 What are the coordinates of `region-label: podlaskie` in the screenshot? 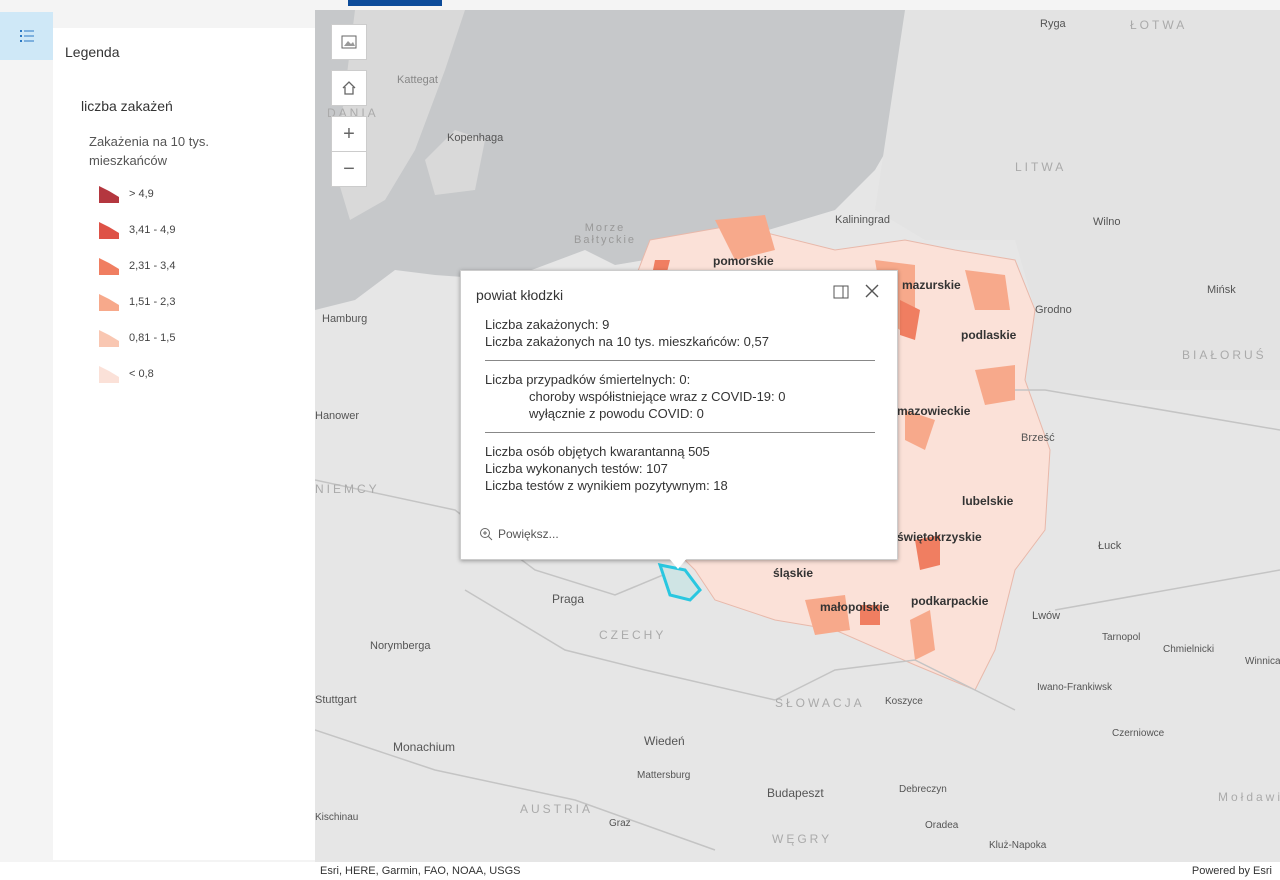 It's located at (989, 335).